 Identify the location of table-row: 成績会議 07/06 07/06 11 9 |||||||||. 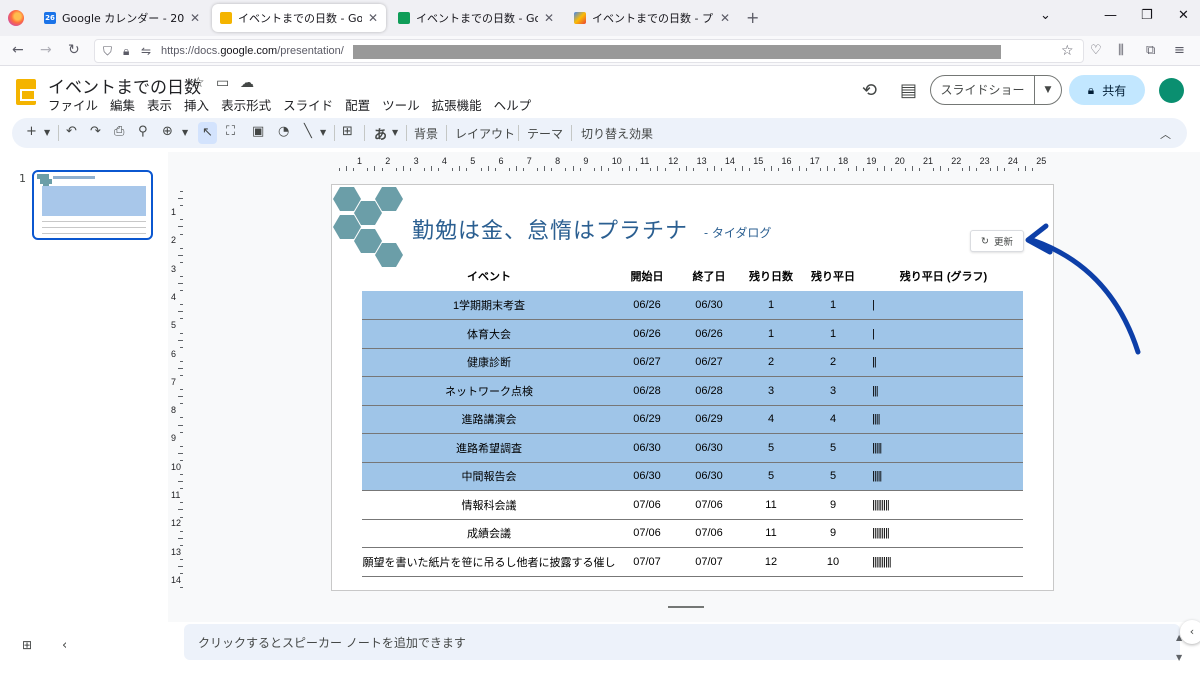
(692, 533).